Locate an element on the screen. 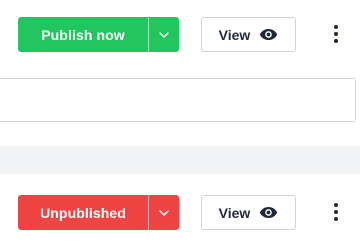 Image resolution: width=360 pixels, height=245 pixels. unpublished-button: Unpublished is located at coordinates (83, 212).